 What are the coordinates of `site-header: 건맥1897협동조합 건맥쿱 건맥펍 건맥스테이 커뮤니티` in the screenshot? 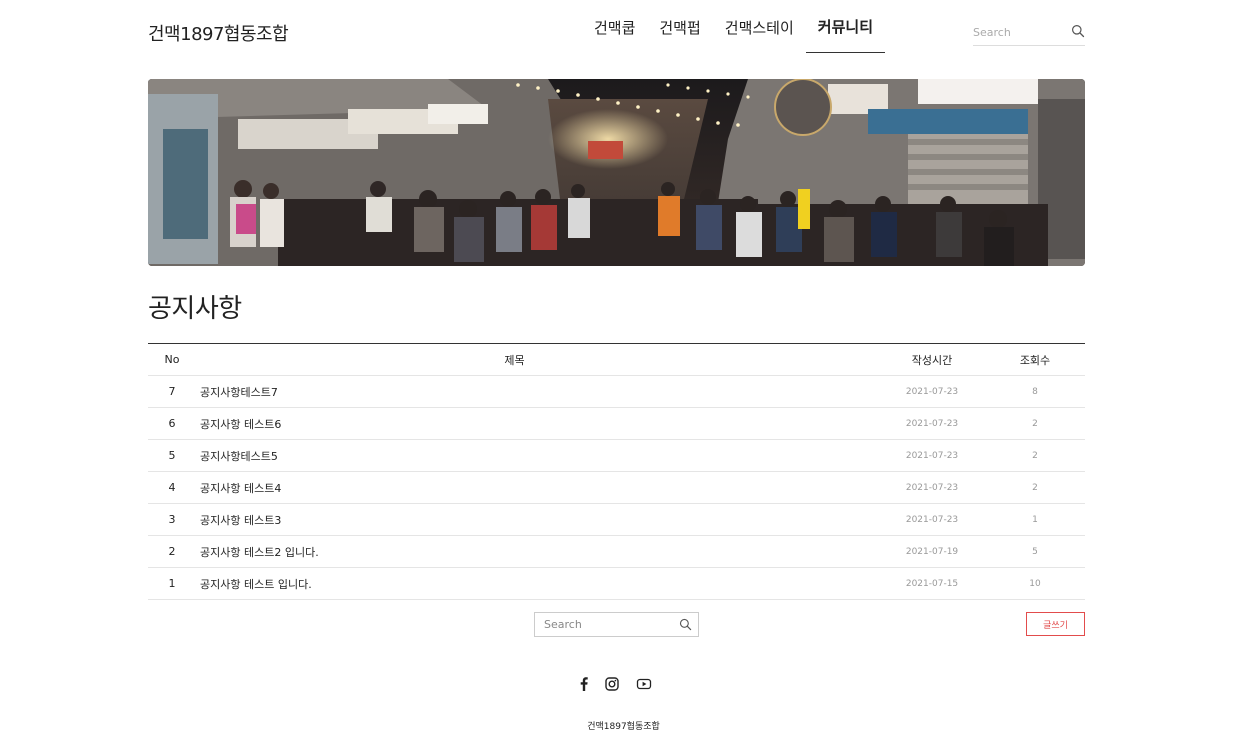 It's located at (616, 30).